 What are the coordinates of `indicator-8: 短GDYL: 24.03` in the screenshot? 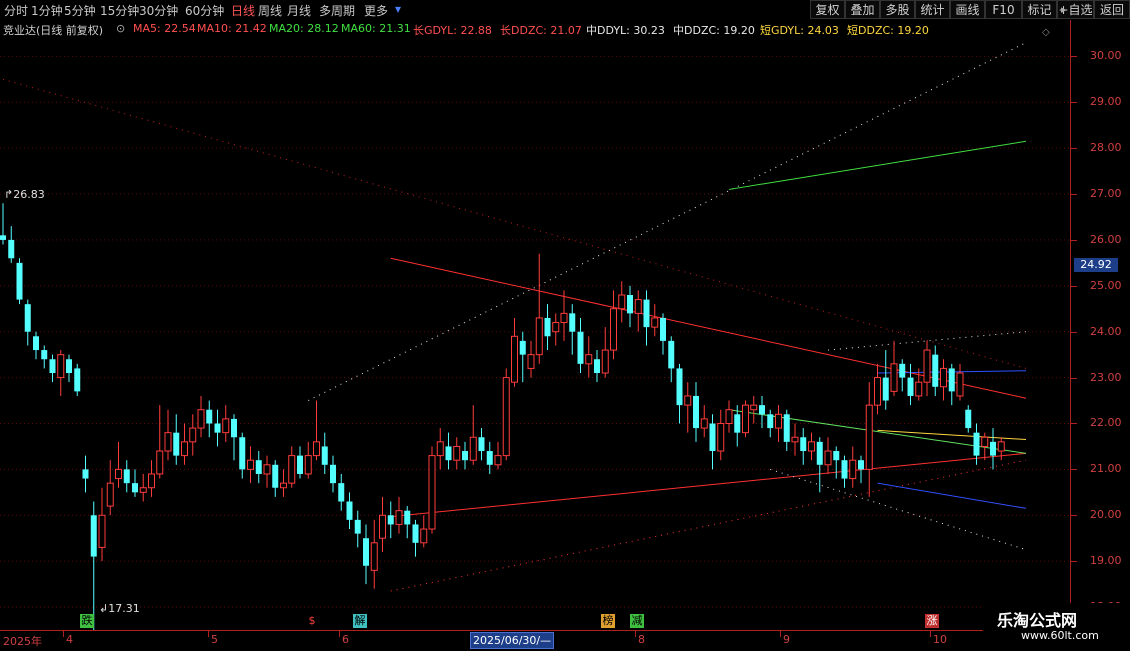 It's located at (799, 30).